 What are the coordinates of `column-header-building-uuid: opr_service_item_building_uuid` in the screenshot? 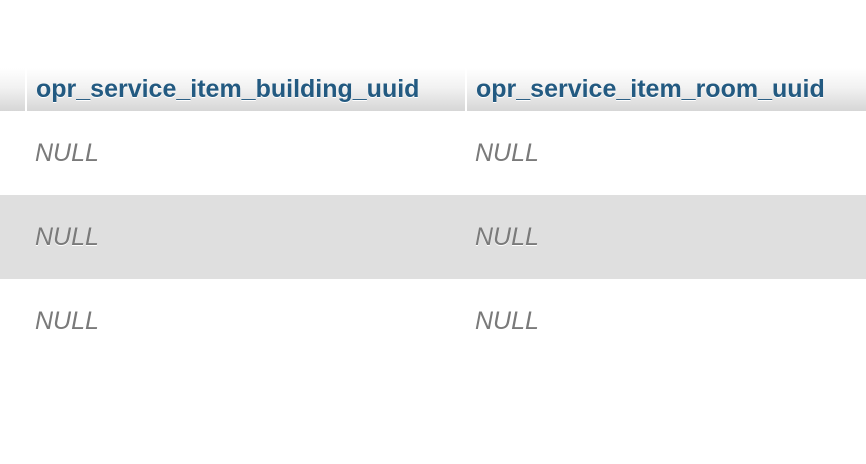 It's located at (245, 89).